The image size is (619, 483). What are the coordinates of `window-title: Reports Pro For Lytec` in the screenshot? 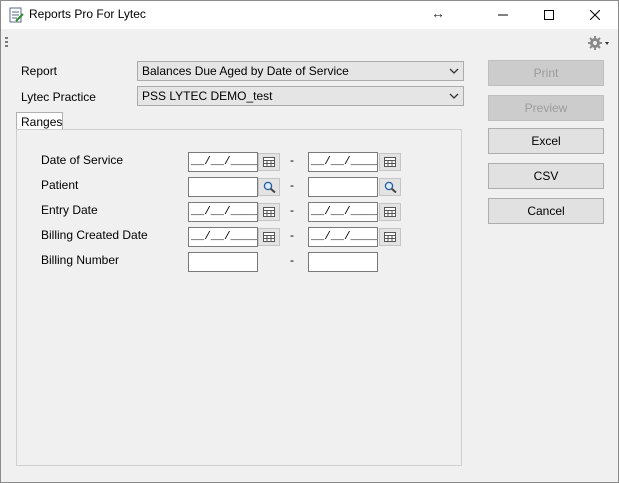 It's located at (87, 14).